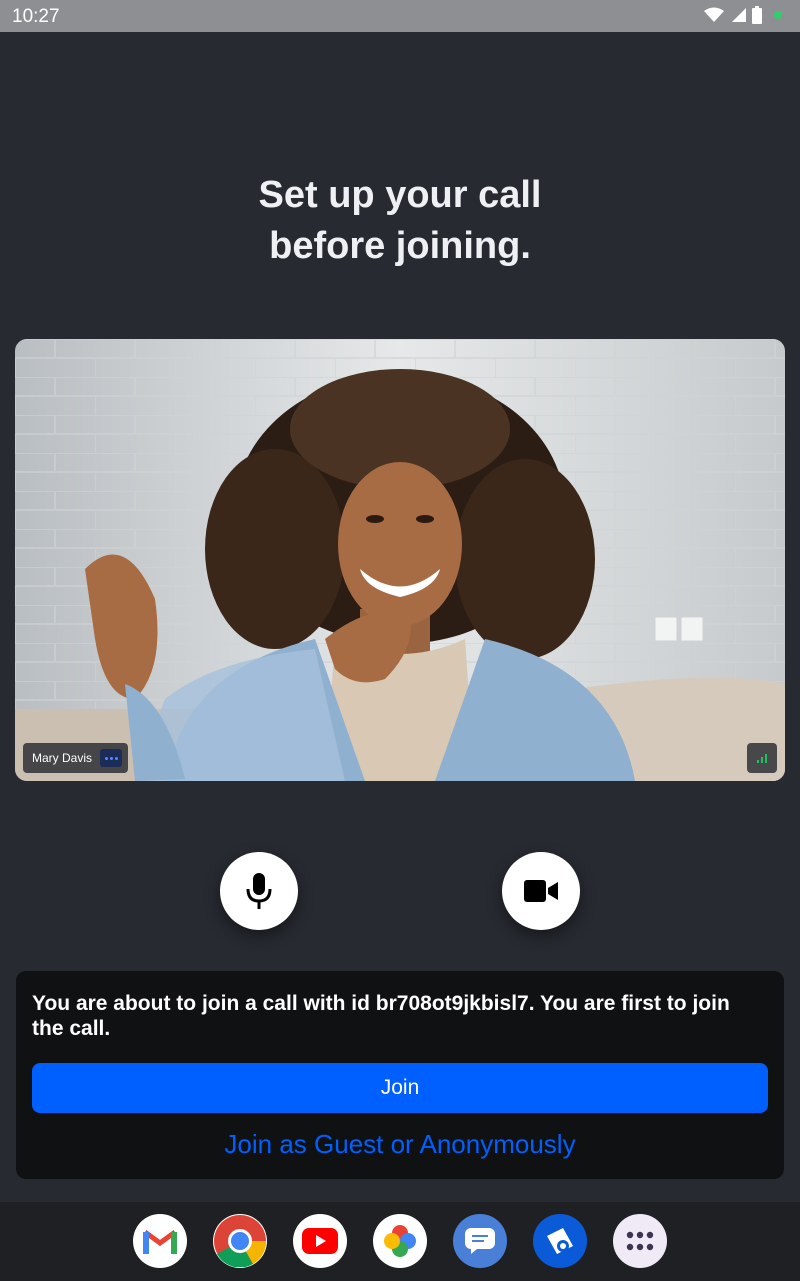  I want to click on cellular-signal-icon, so click(739, 15).